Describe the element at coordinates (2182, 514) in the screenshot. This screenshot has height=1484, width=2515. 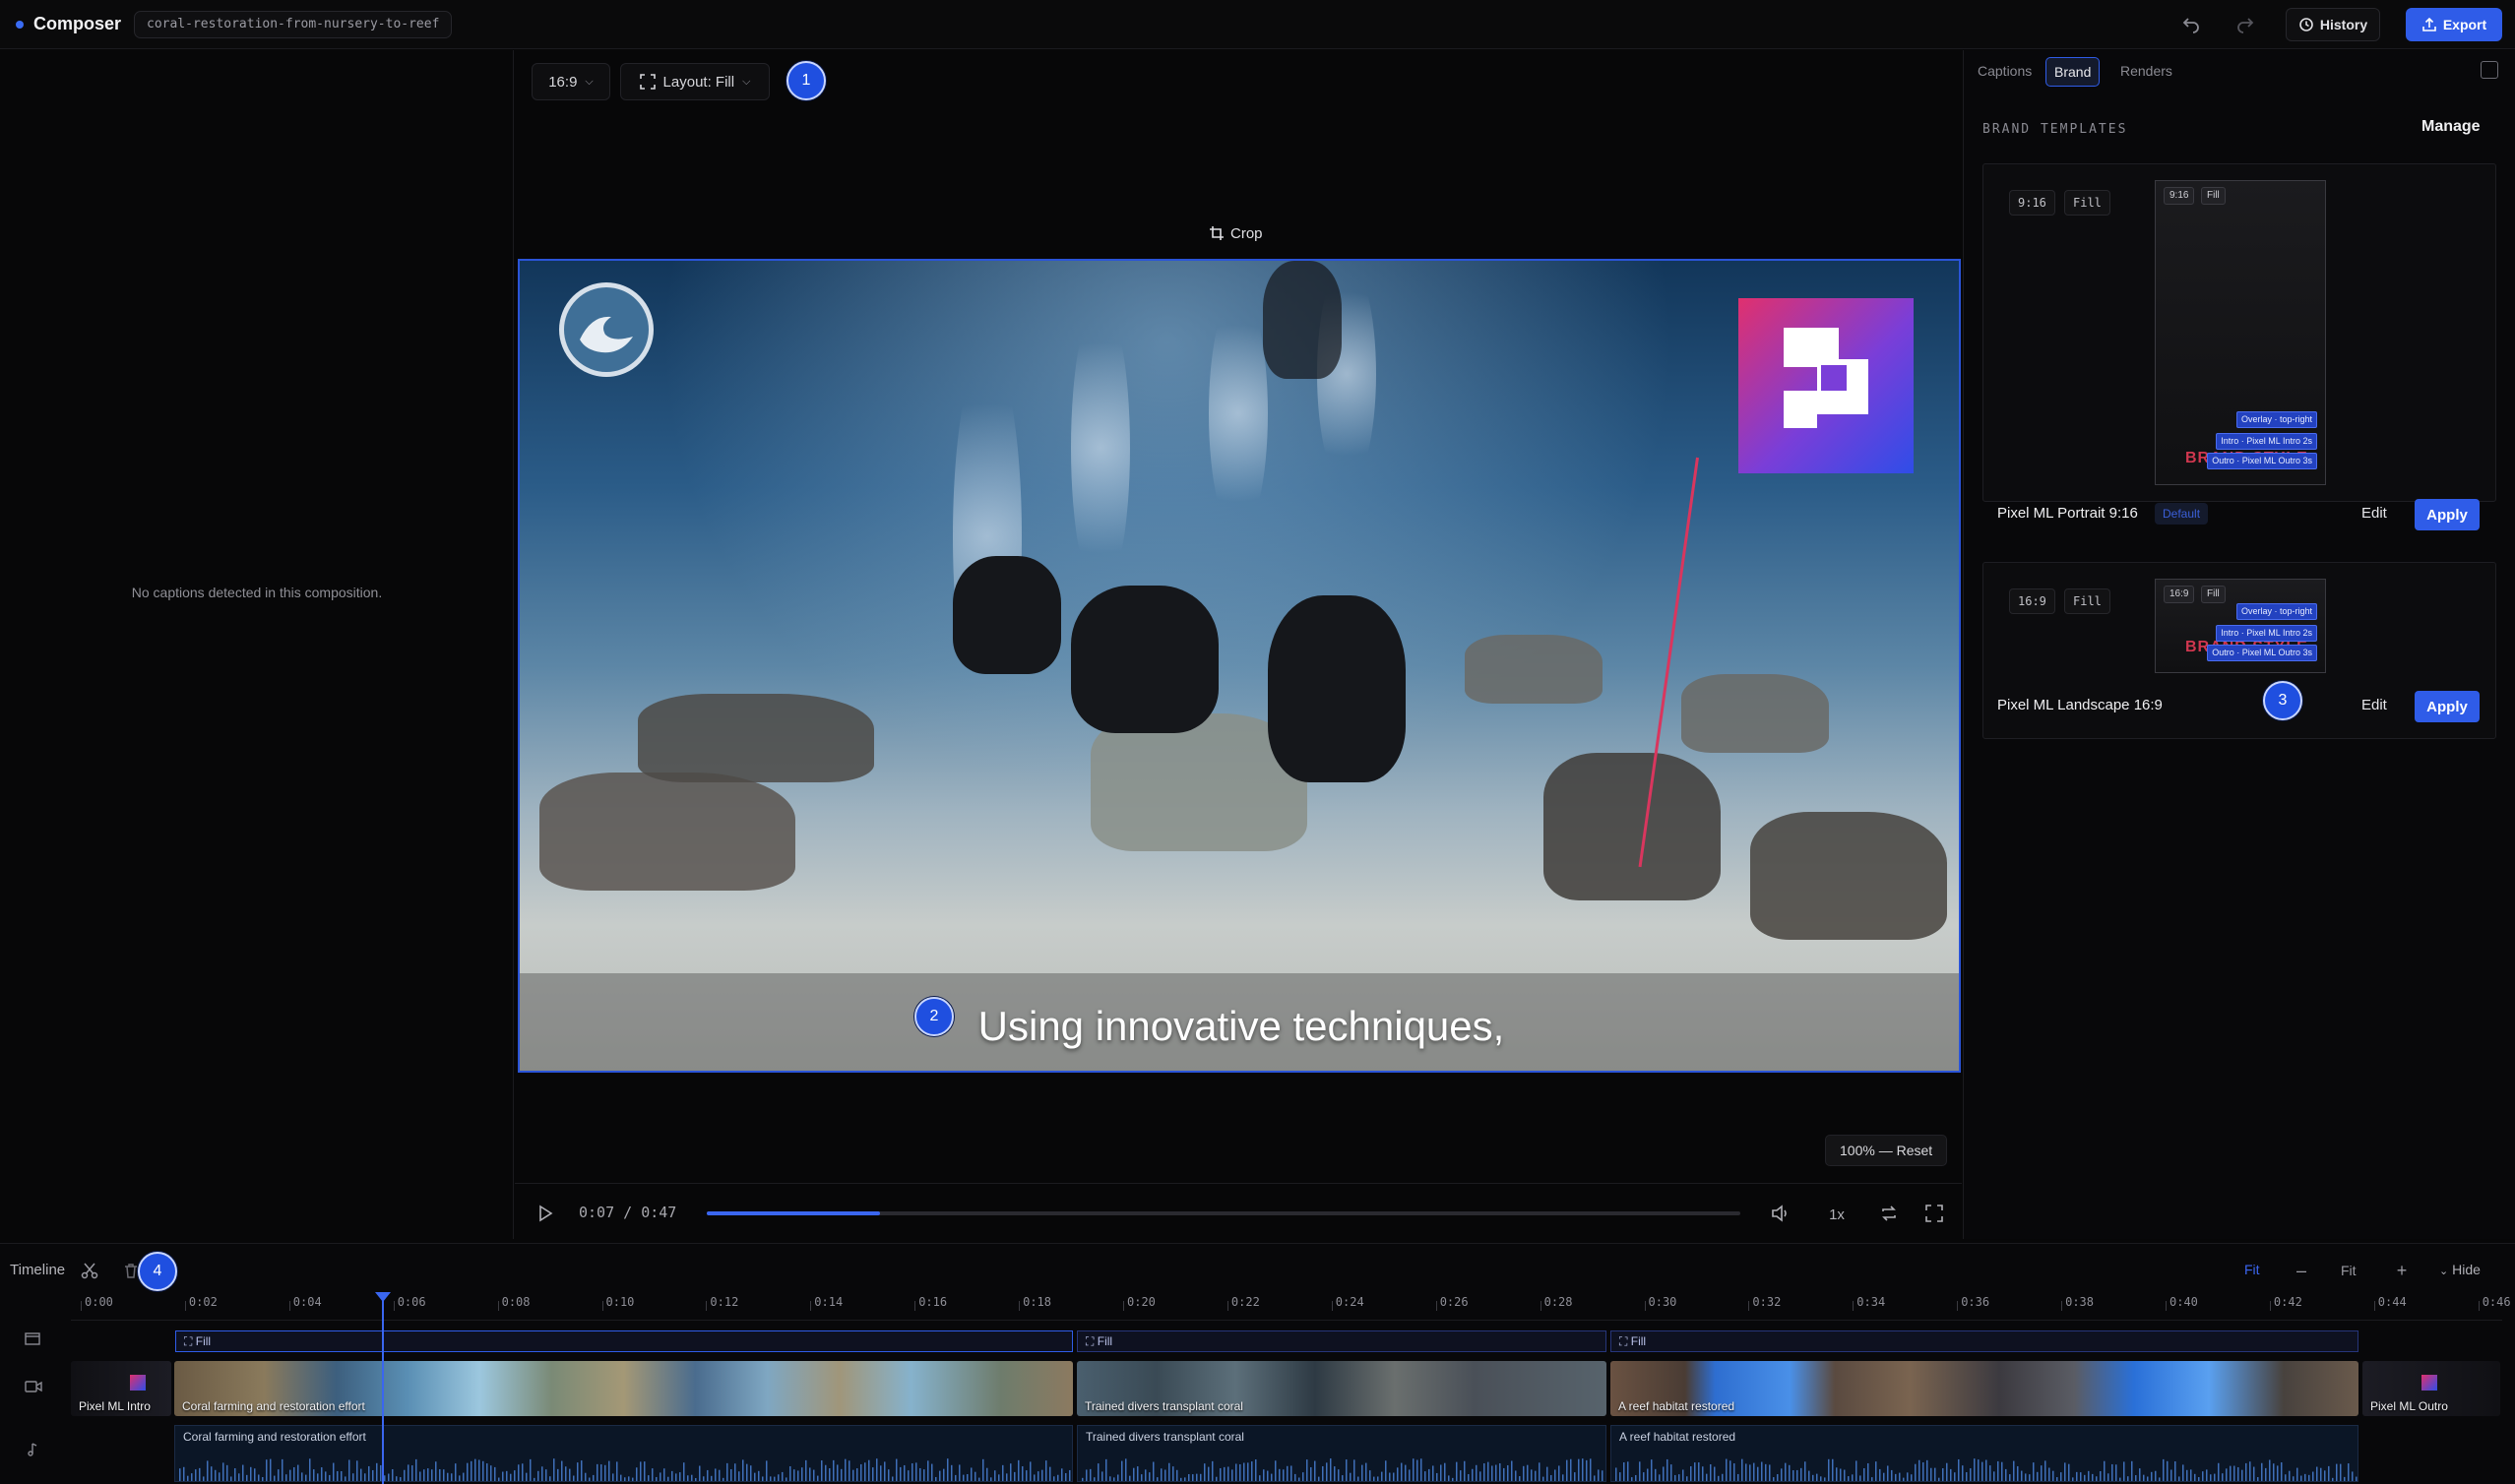
I see `default-tag: Default` at that location.